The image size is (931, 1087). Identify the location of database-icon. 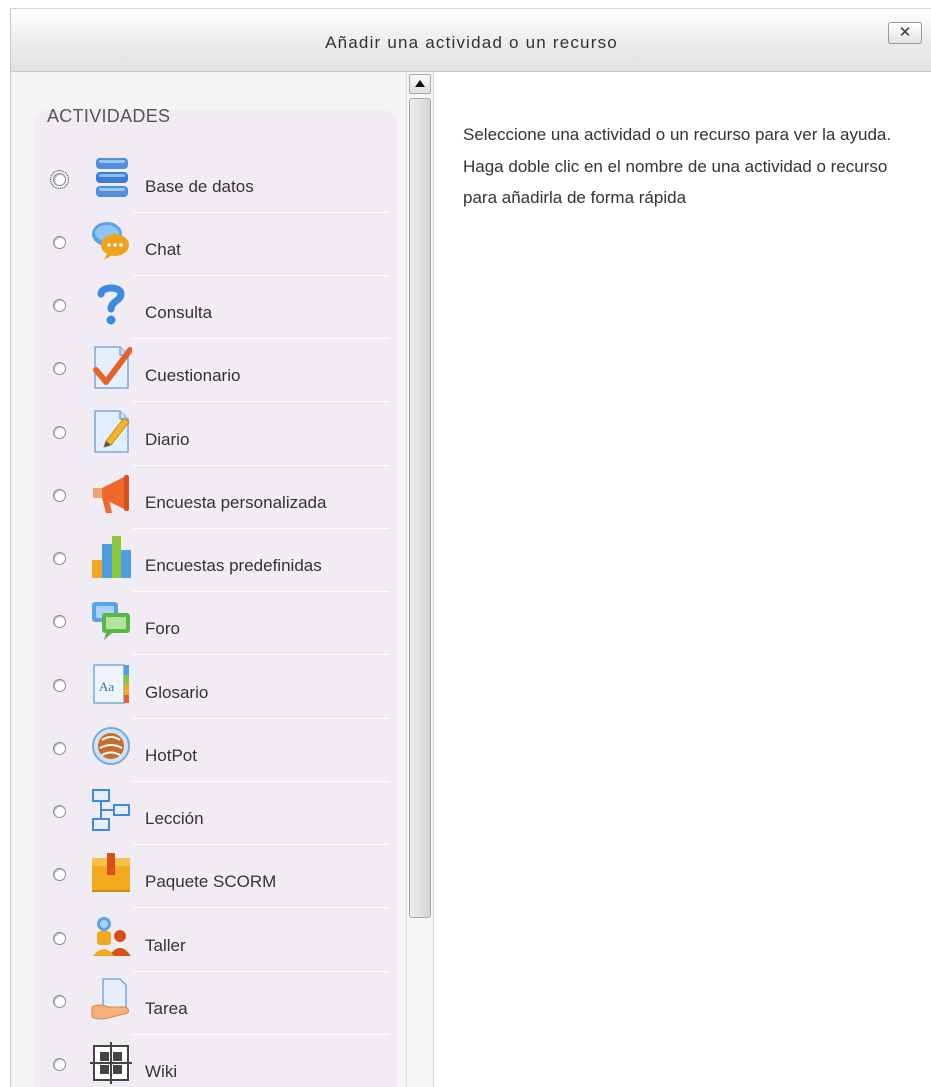
(112, 177).